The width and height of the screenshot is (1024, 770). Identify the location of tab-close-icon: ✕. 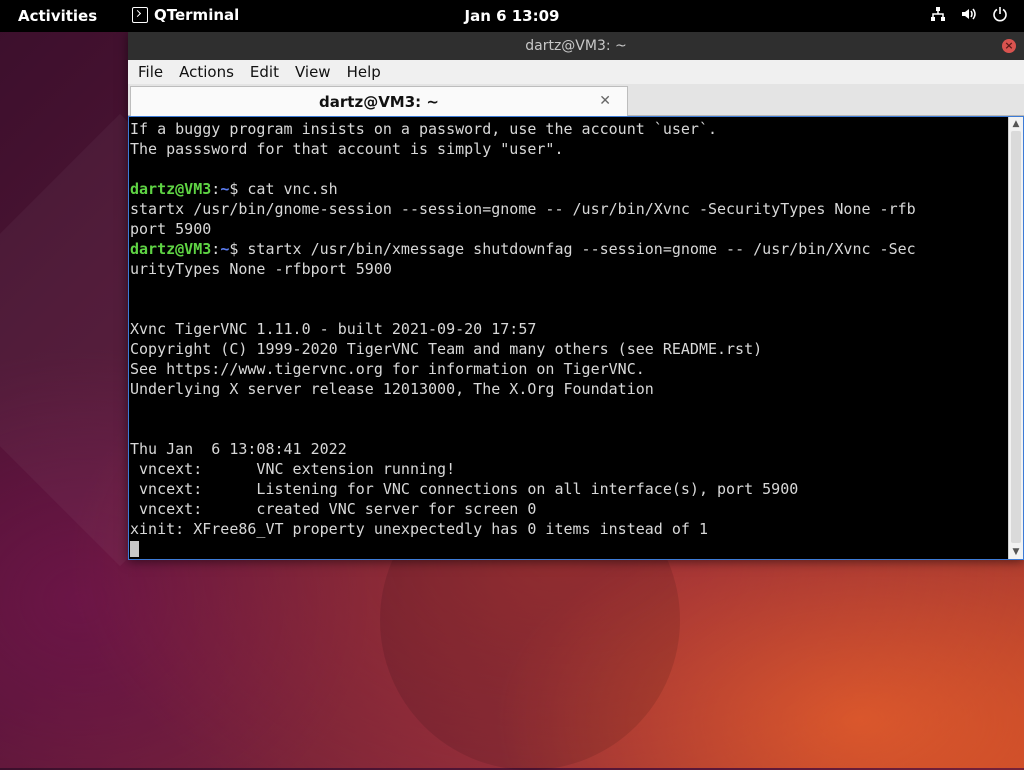
(605, 101).